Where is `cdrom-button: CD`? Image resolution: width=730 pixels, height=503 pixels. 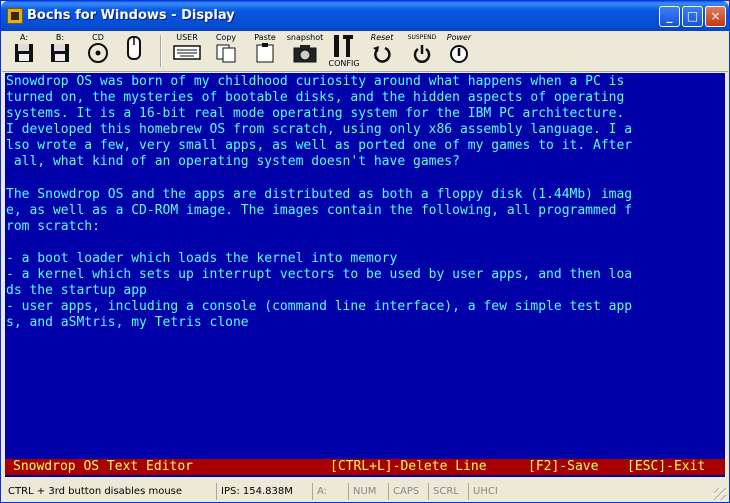 cdrom-button: CD is located at coordinates (98, 50).